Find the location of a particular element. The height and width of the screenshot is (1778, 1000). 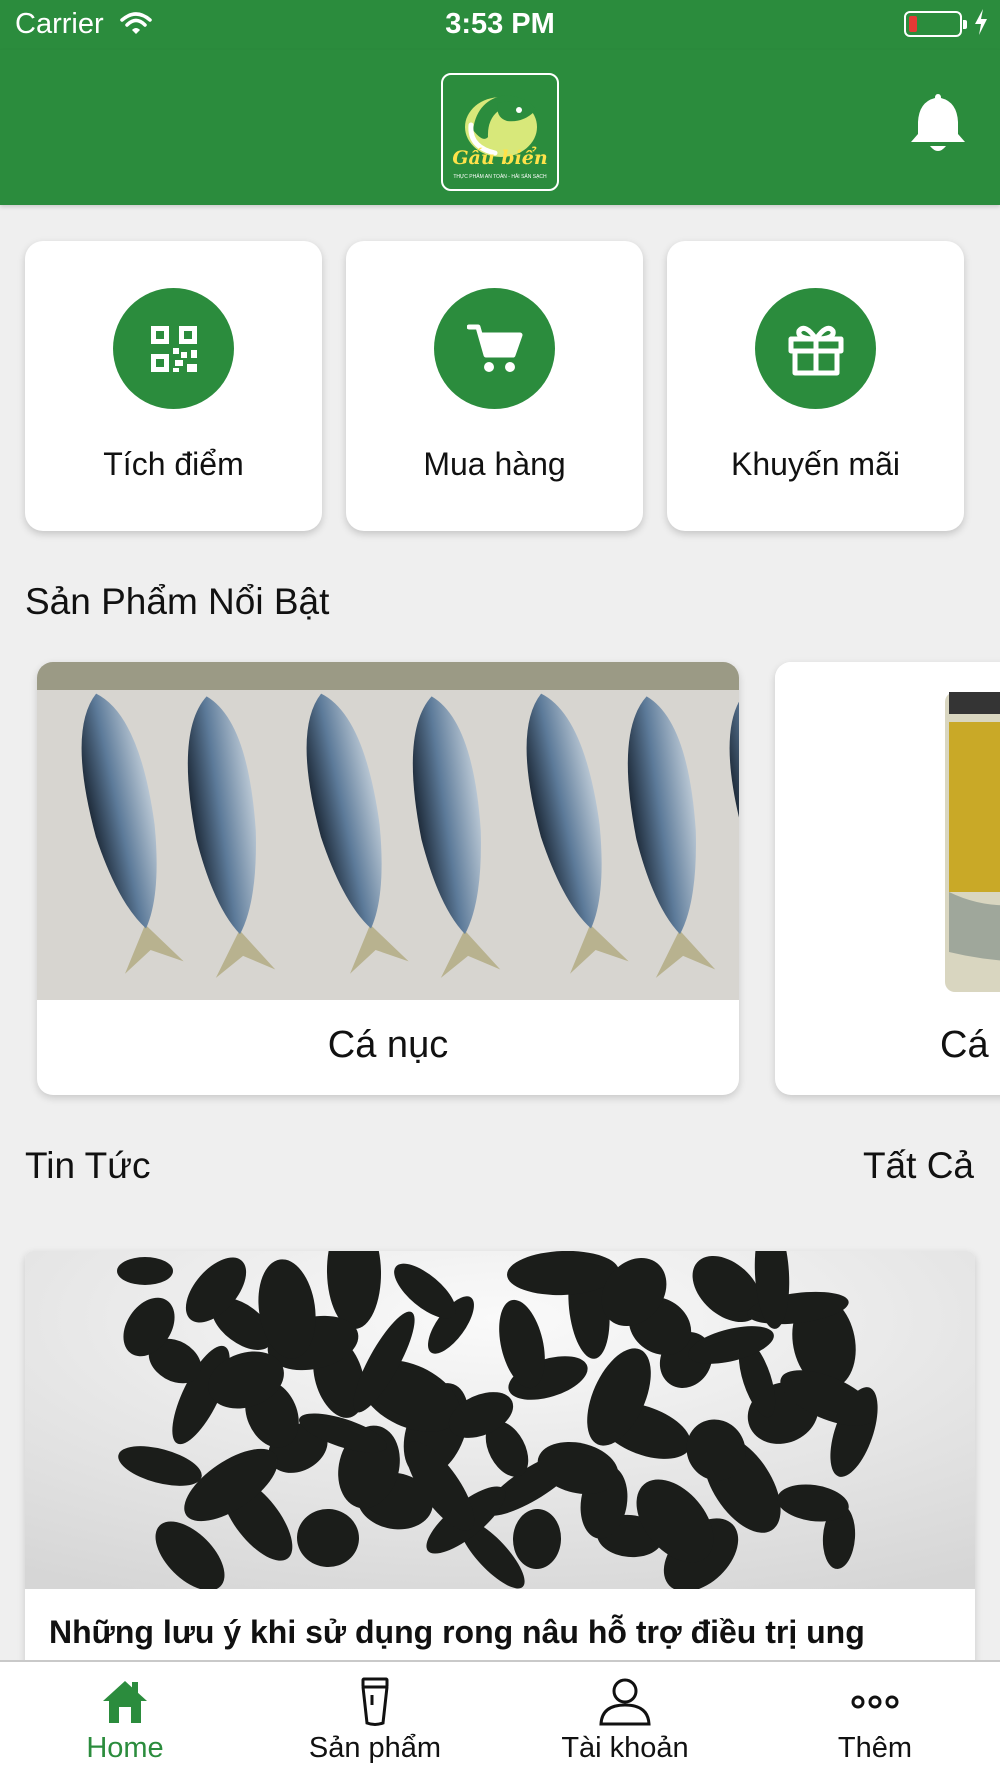

status-time: 3:53 PM is located at coordinates (500, 24).